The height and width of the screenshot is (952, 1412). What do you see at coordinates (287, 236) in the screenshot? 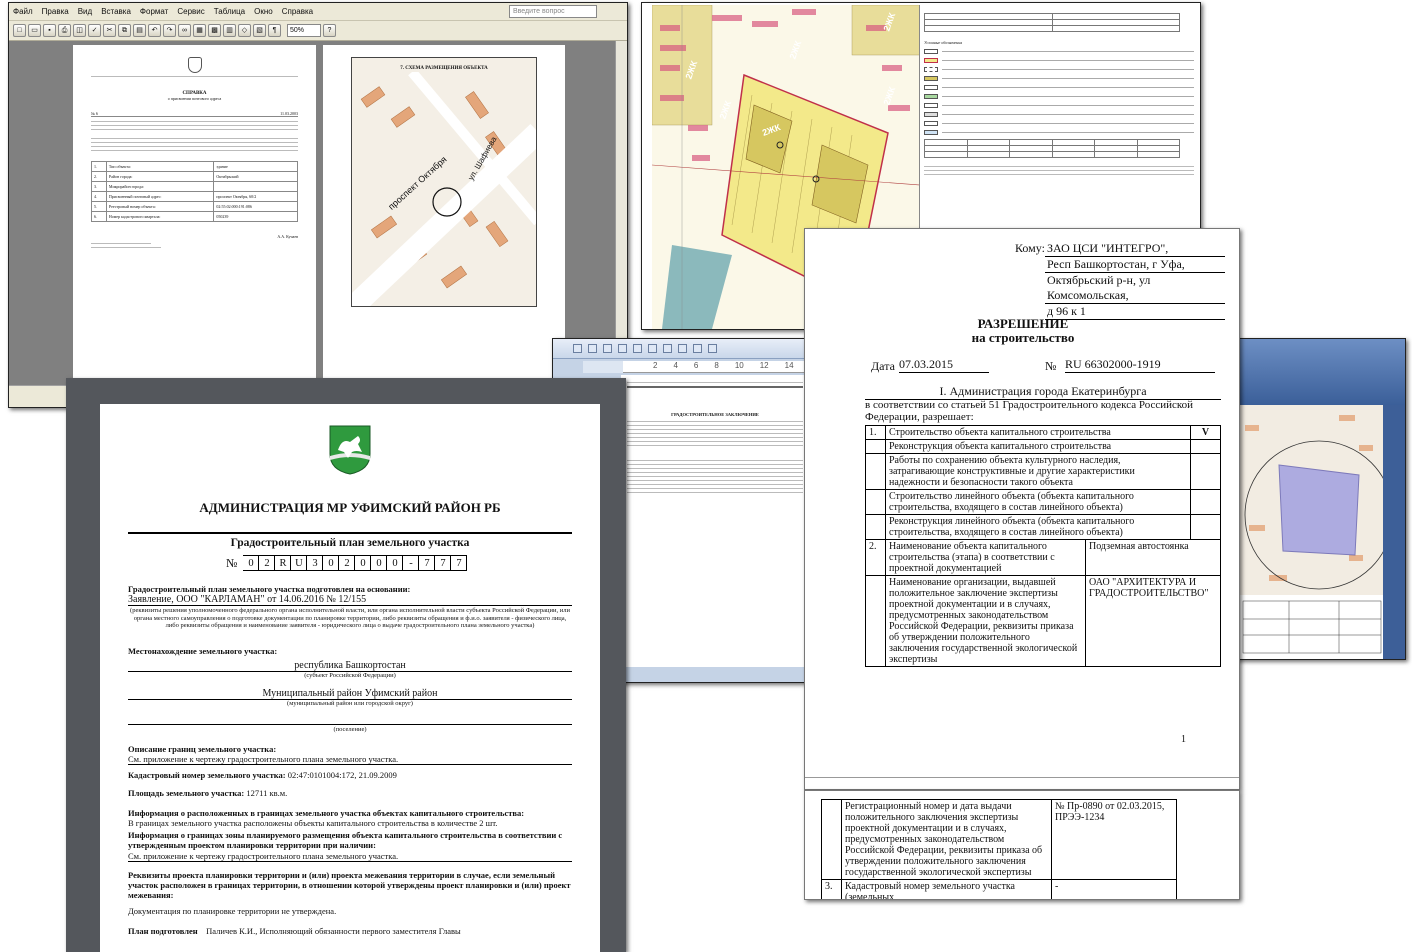
I see `spravka-signer: А.А. Кучаев` at bounding box center [287, 236].